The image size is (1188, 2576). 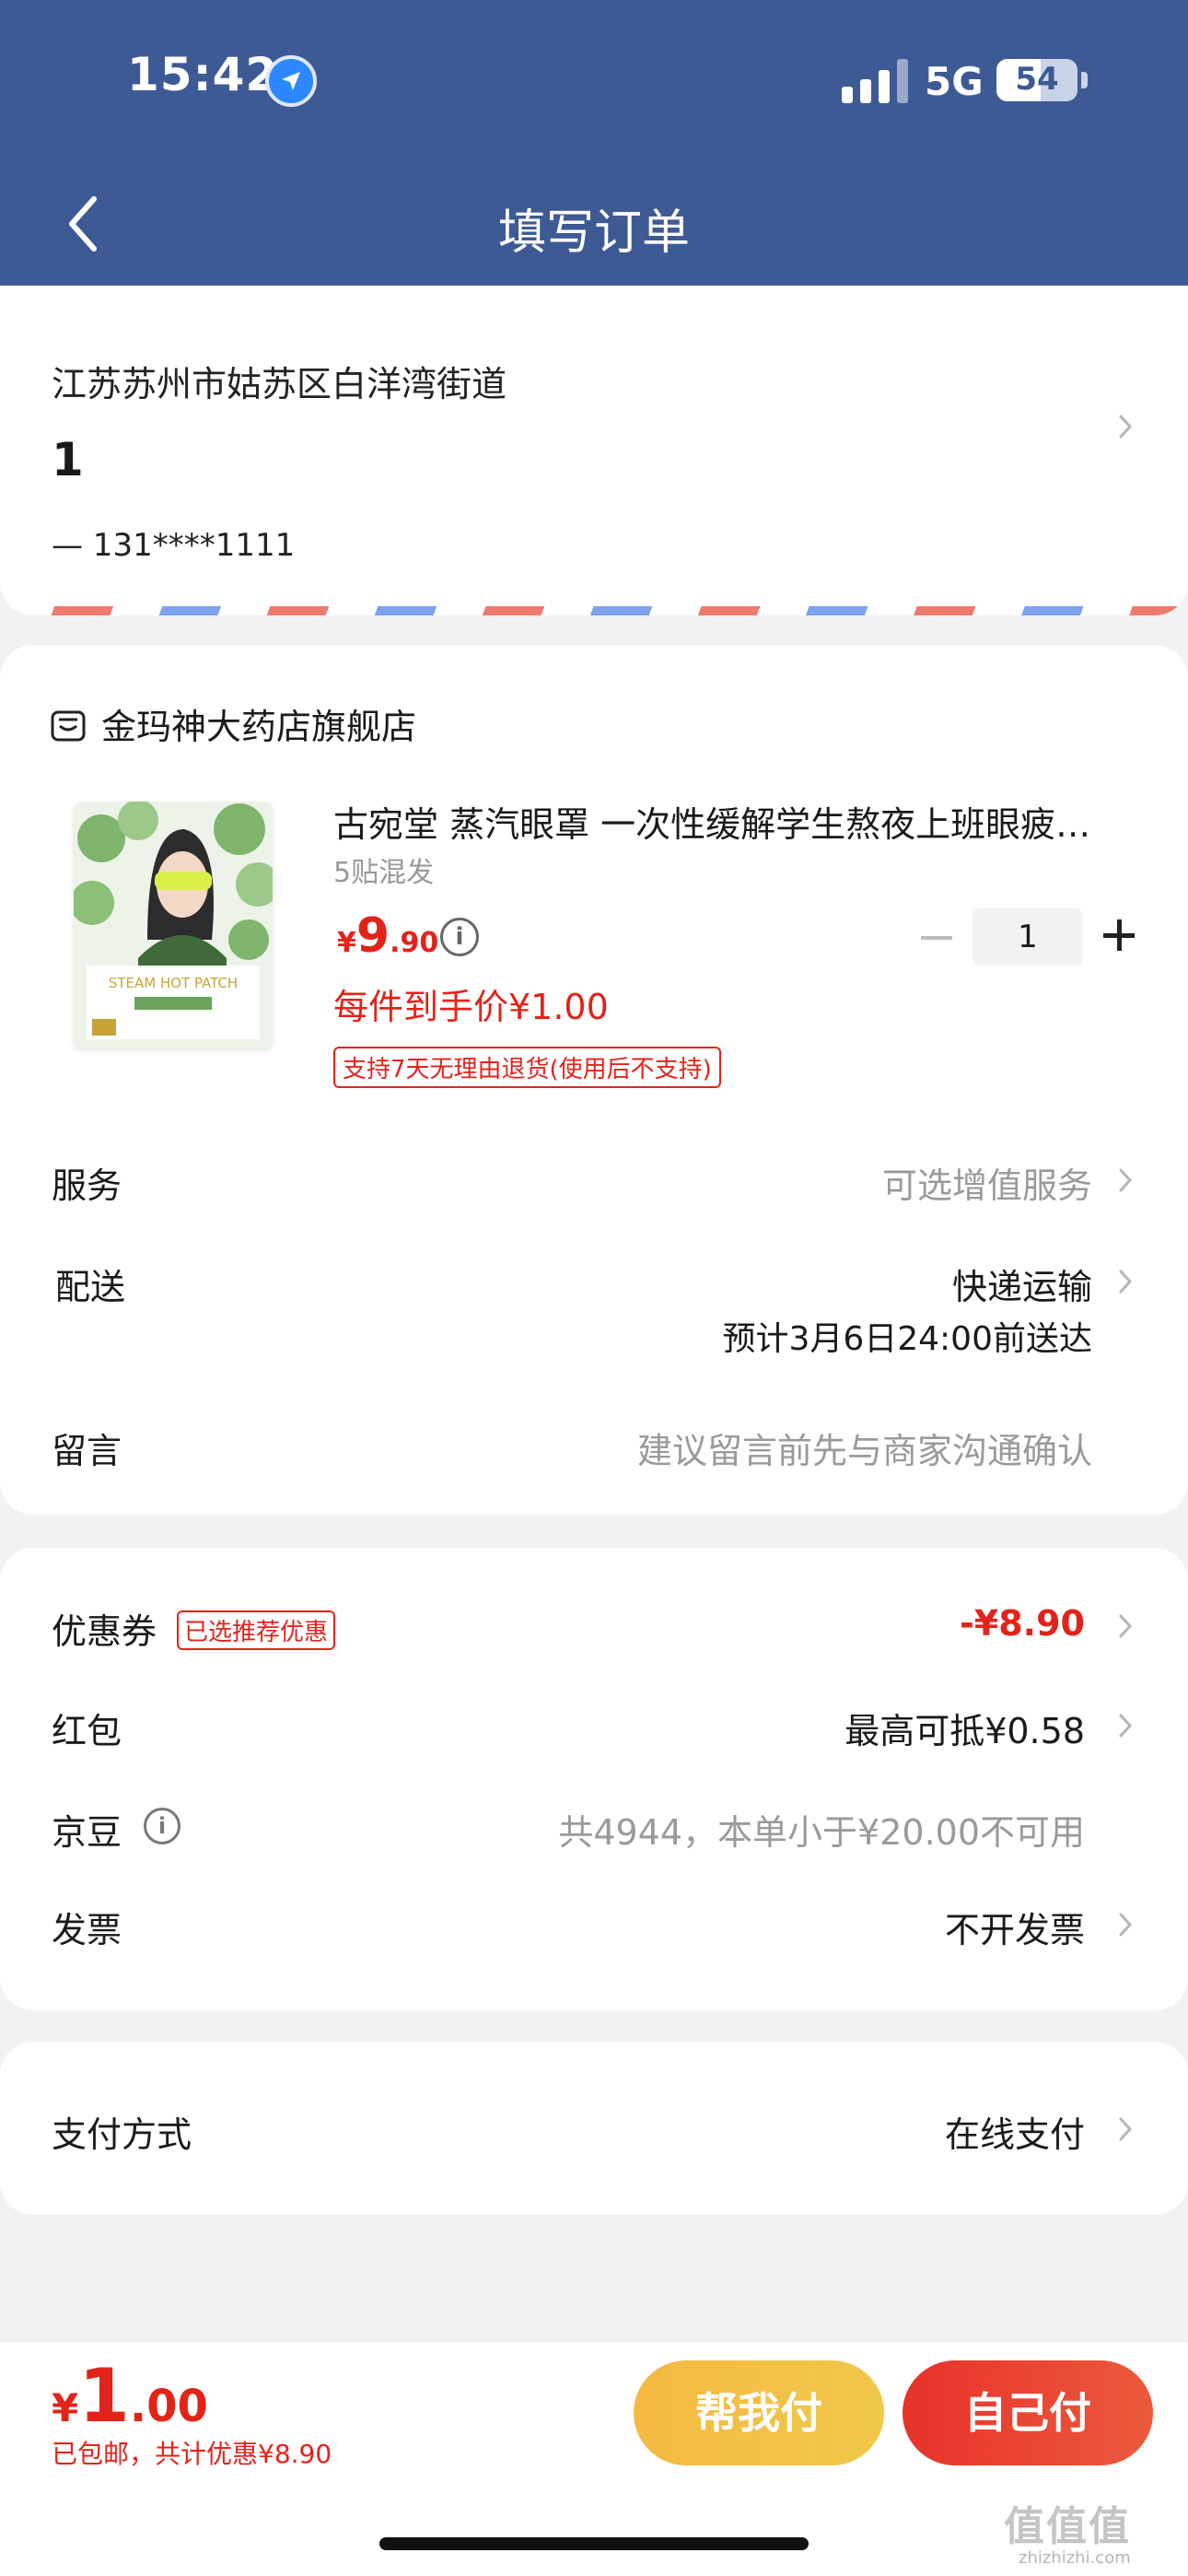 I want to click on signal-icon, so click(x=876, y=81).